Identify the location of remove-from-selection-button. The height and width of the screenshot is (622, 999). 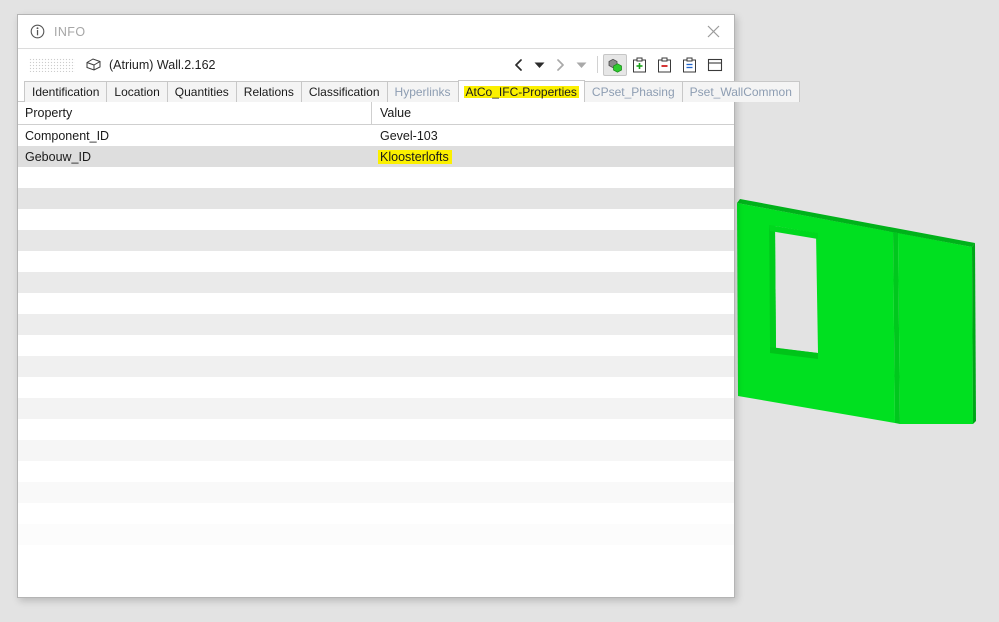
(664, 65).